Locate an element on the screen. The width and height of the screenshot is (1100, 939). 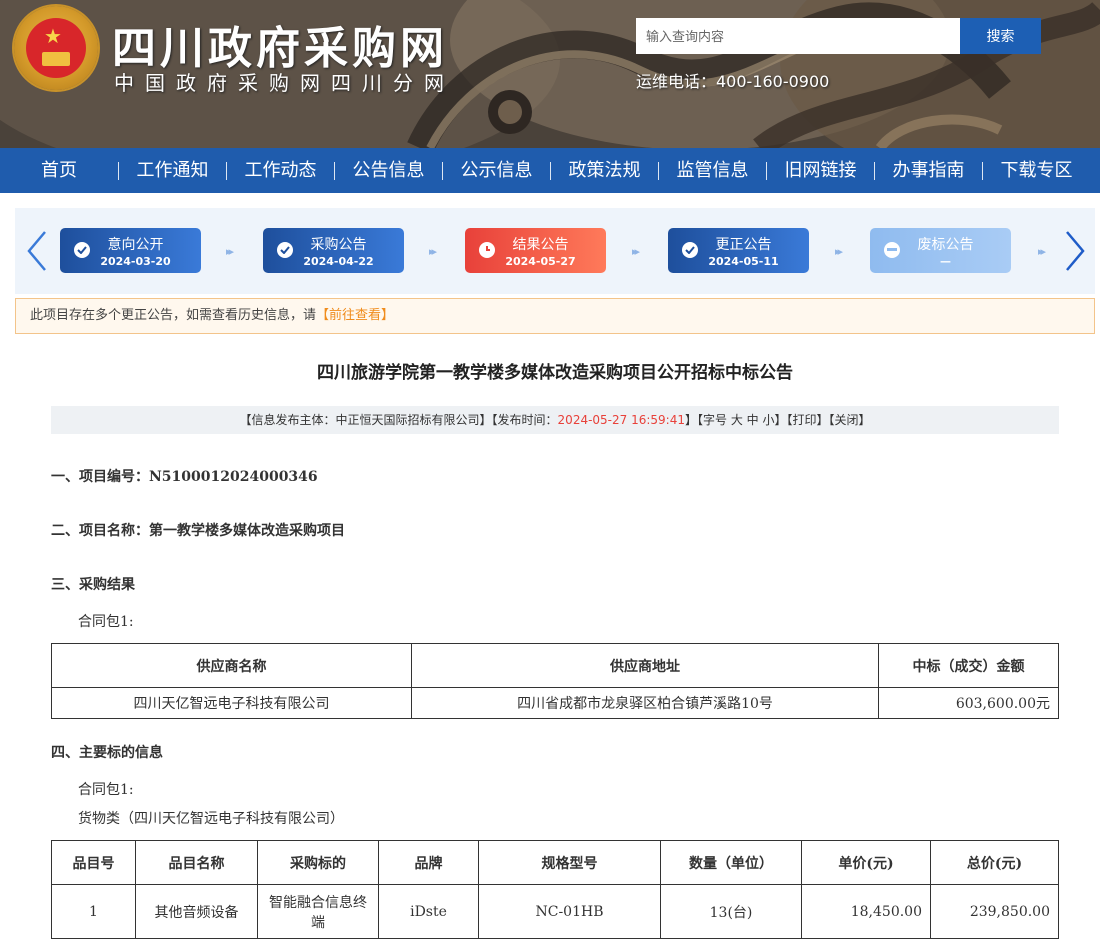
nav-policies: 政策法规 is located at coordinates (604, 170).